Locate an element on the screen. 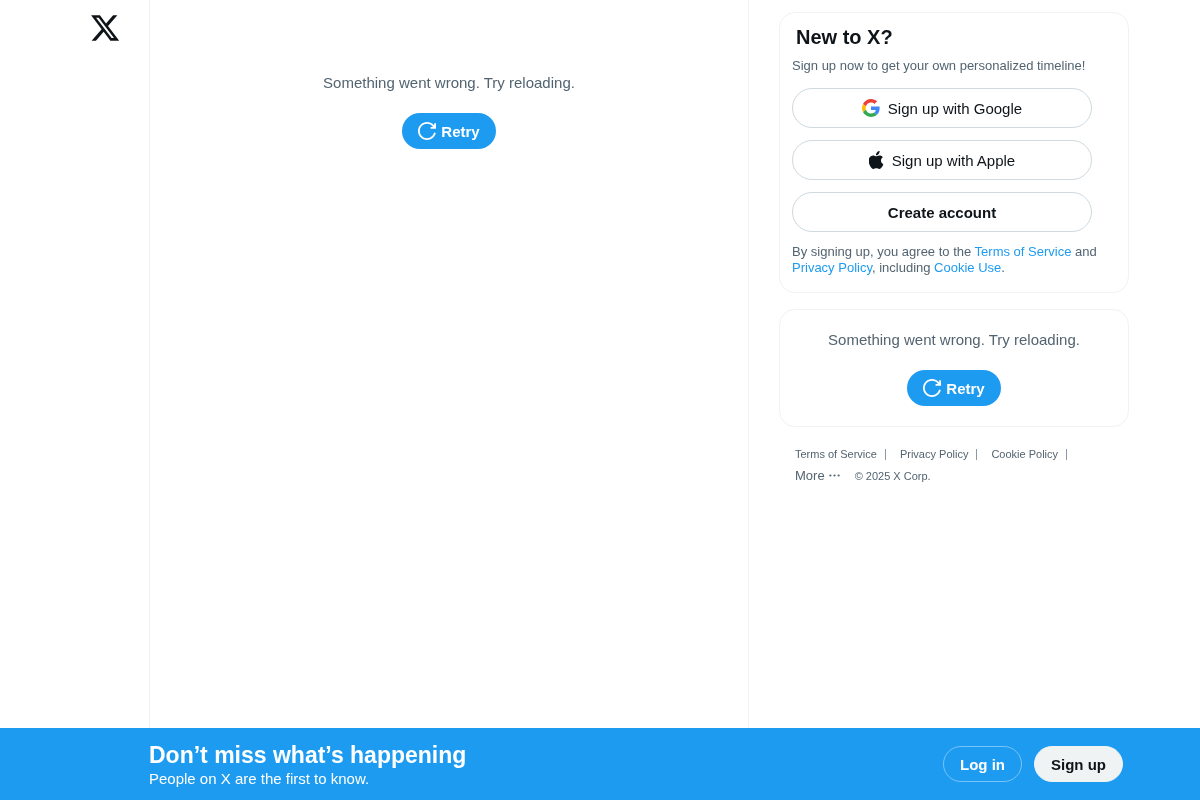 Image resolution: width=1200 pixels, height=800 pixels. footer-link: Privacy Policy is located at coordinates (934, 454).